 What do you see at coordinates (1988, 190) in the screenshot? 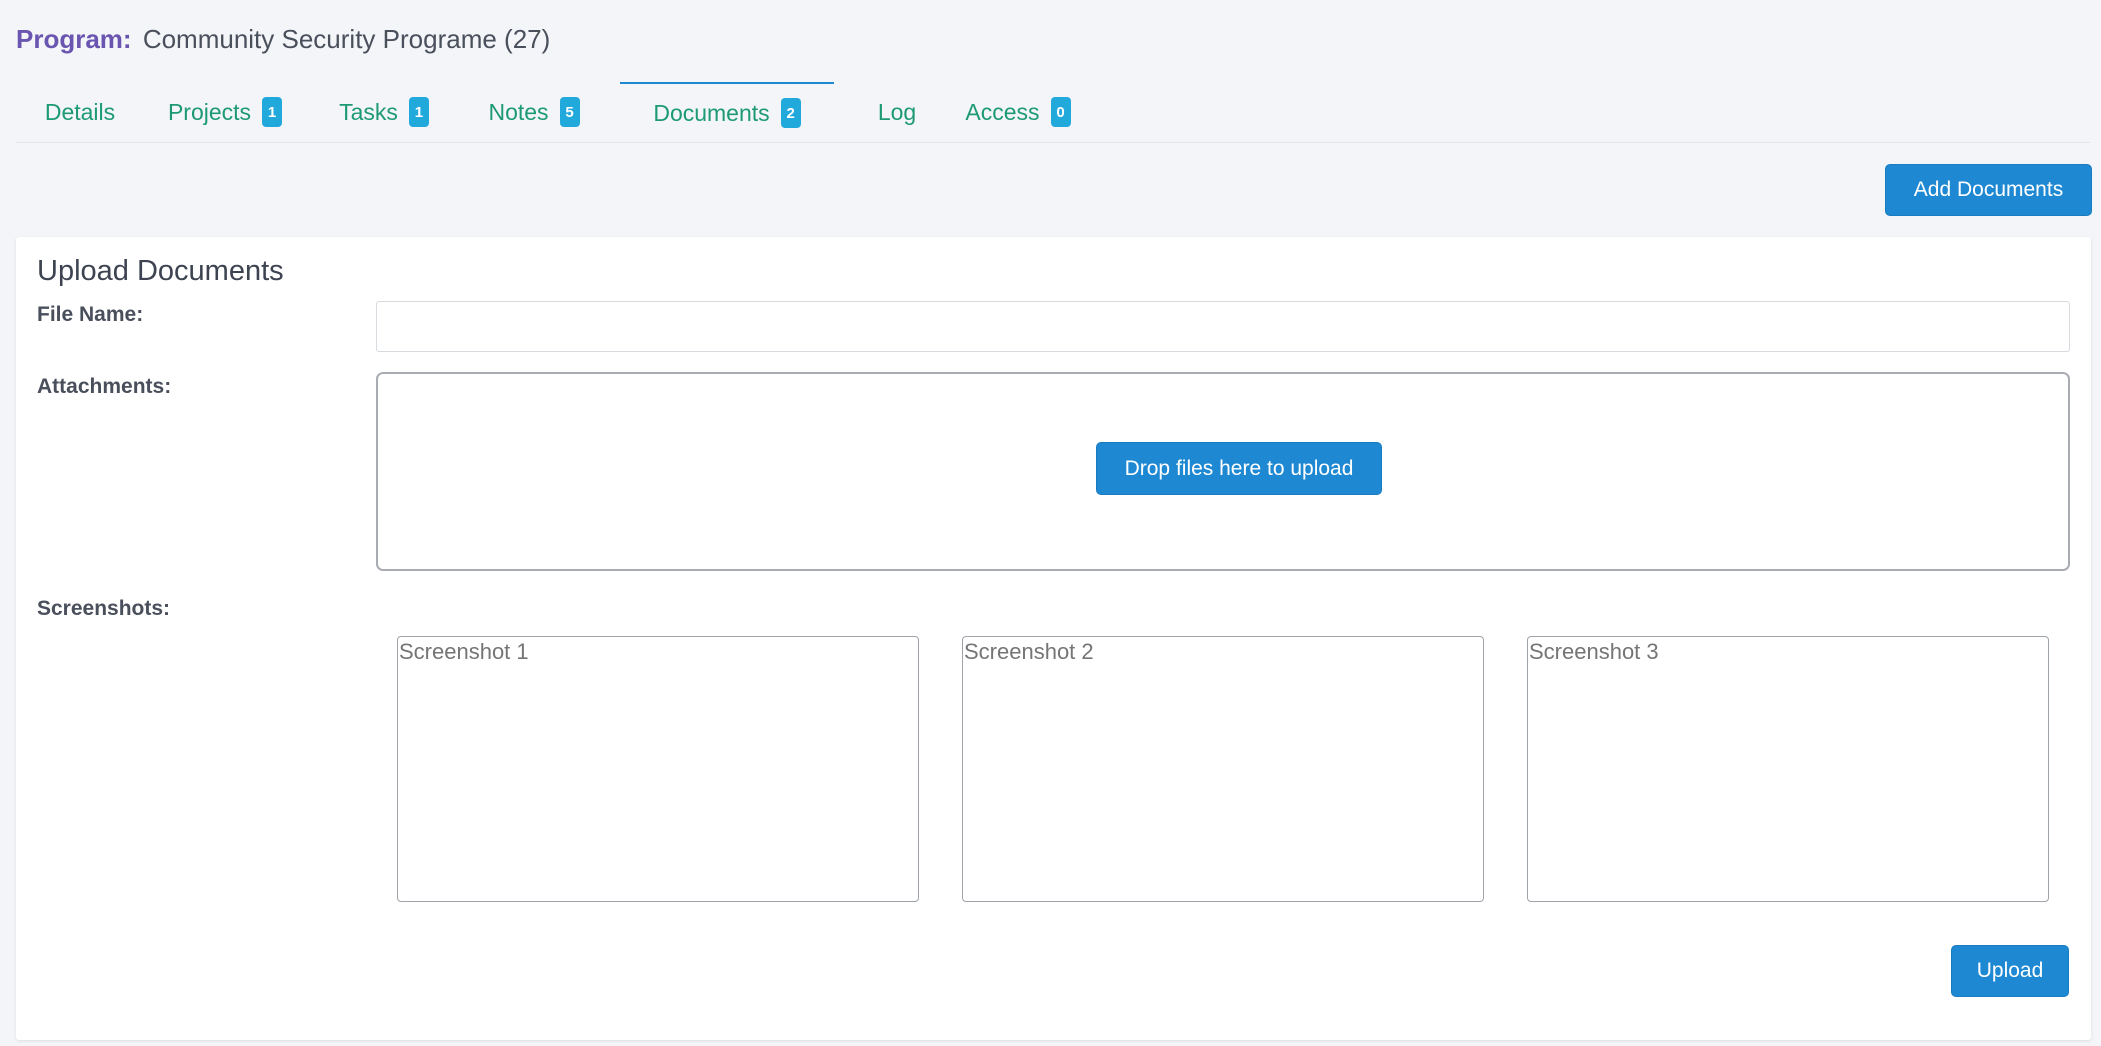
I see `add-documents-button: Add Documents` at bounding box center [1988, 190].